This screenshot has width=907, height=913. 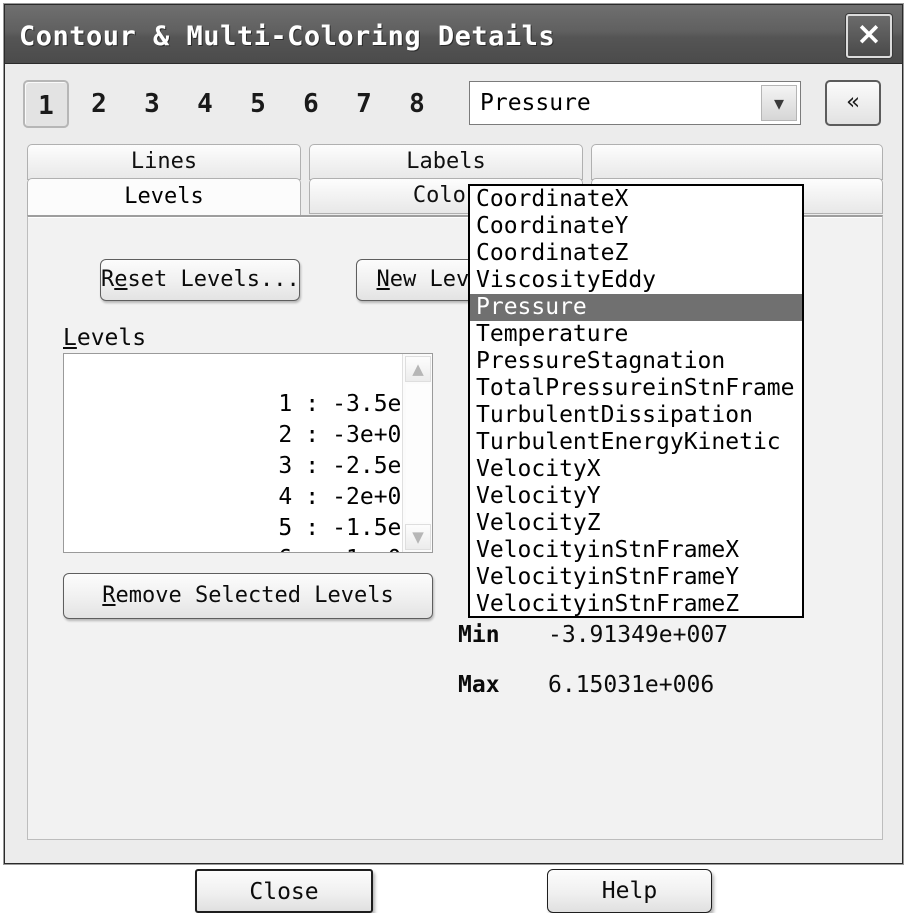 I want to click on variable-select: Pressure ▾, so click(x=635, y=103).